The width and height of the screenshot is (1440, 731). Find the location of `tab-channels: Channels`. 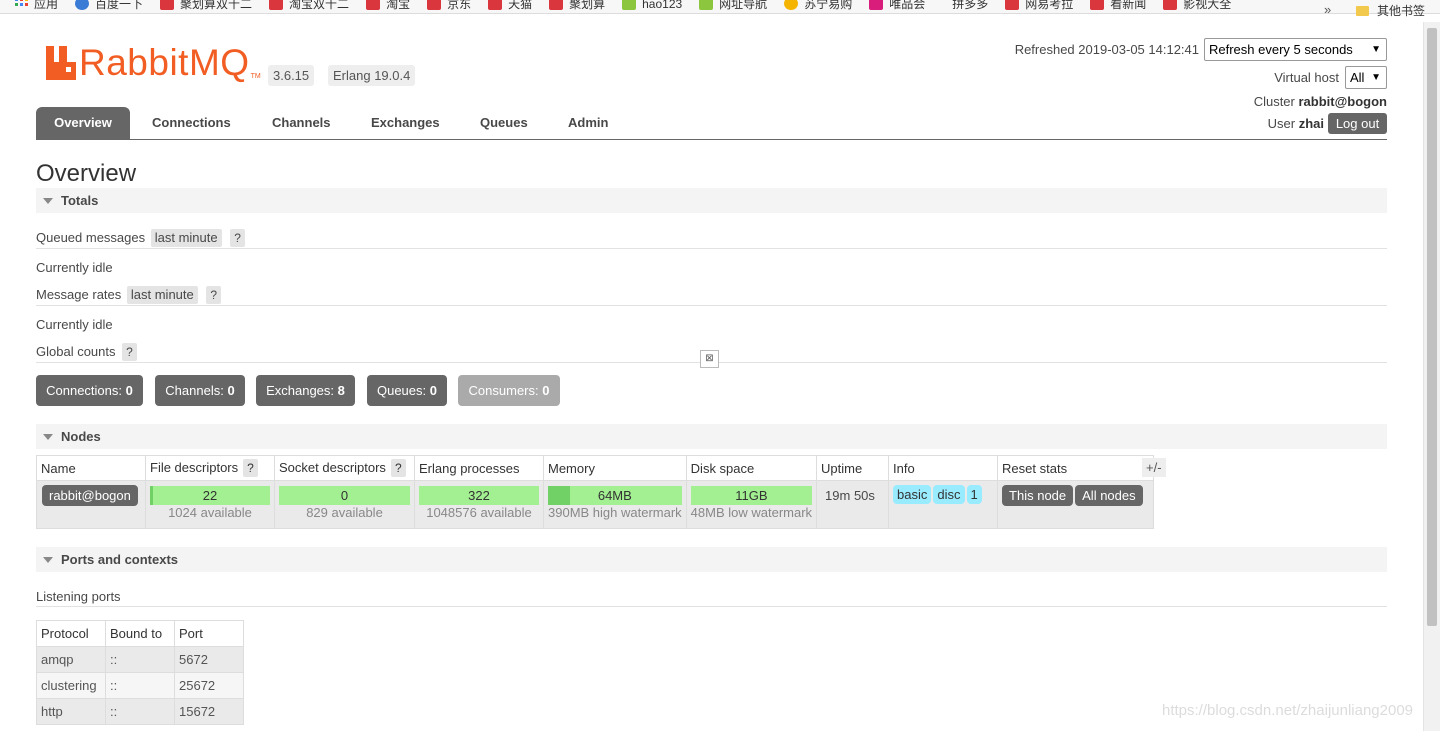

tab-channels: Channels is located at coordinates (301, 123).